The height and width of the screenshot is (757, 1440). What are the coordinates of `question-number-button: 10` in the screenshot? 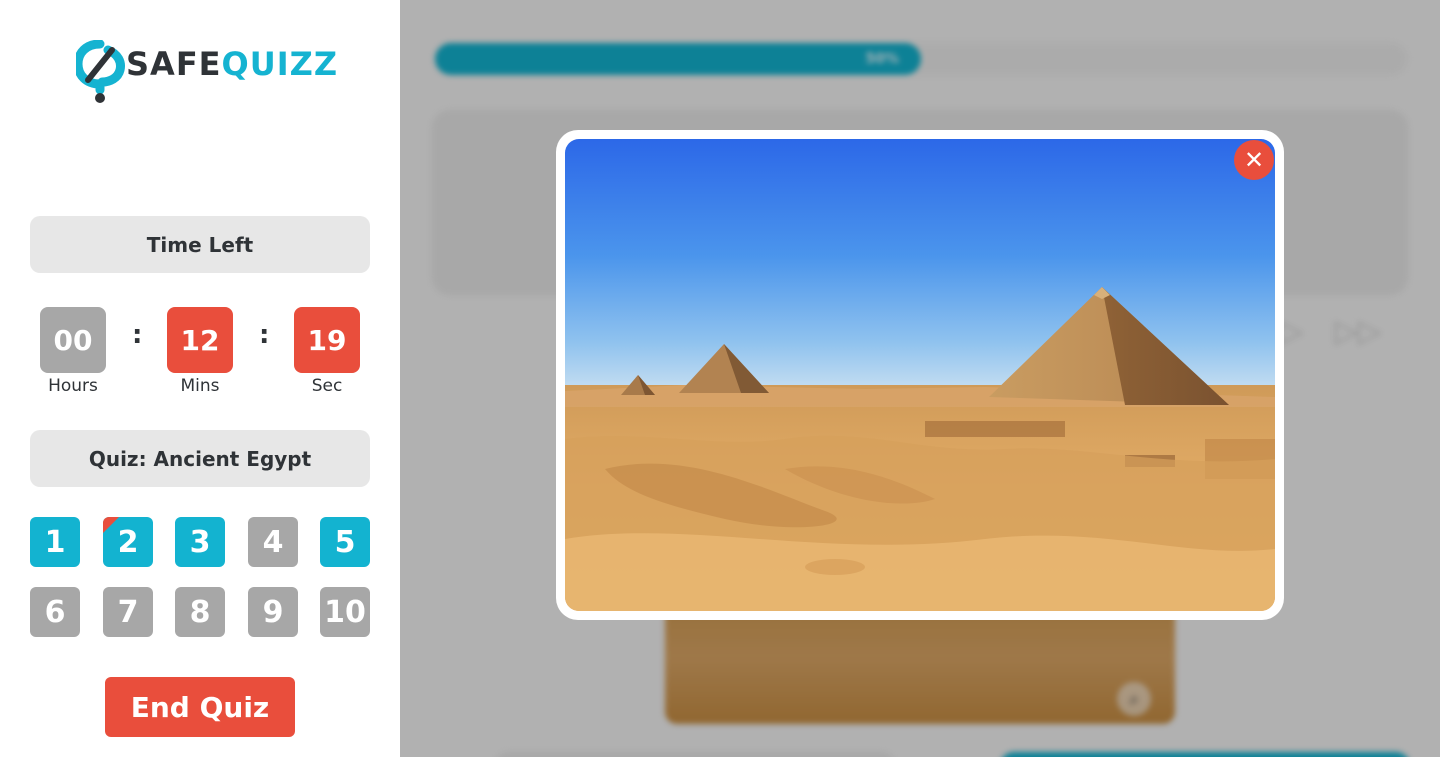 It's located at (345, 612).